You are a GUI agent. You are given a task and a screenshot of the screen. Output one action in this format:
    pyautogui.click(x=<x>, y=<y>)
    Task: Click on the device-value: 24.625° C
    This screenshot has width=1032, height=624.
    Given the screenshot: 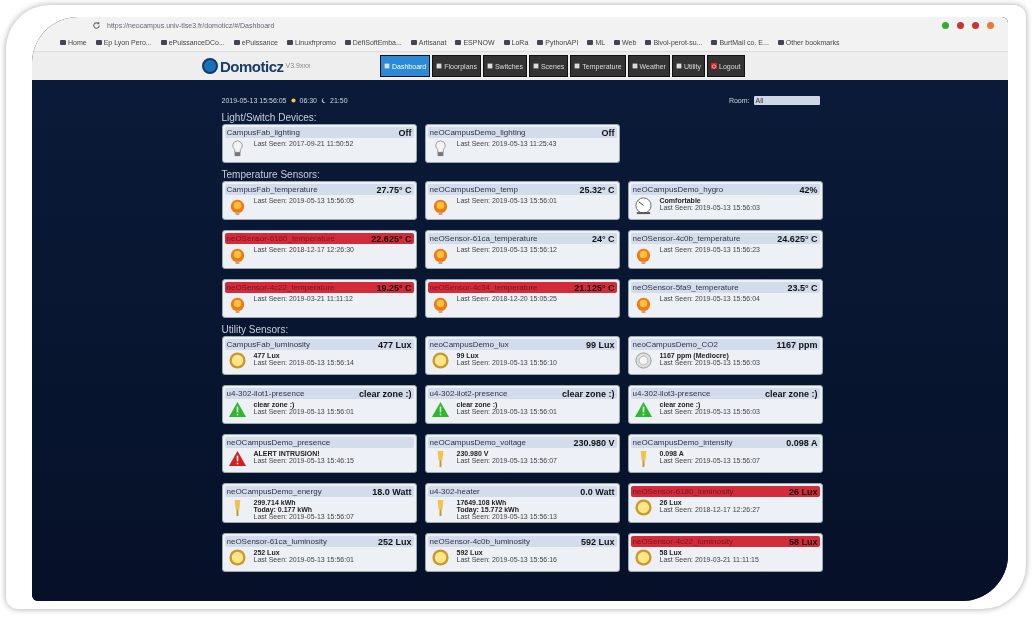 What is the action you would take?
    pyautogui.click(x=797, y=238)
    